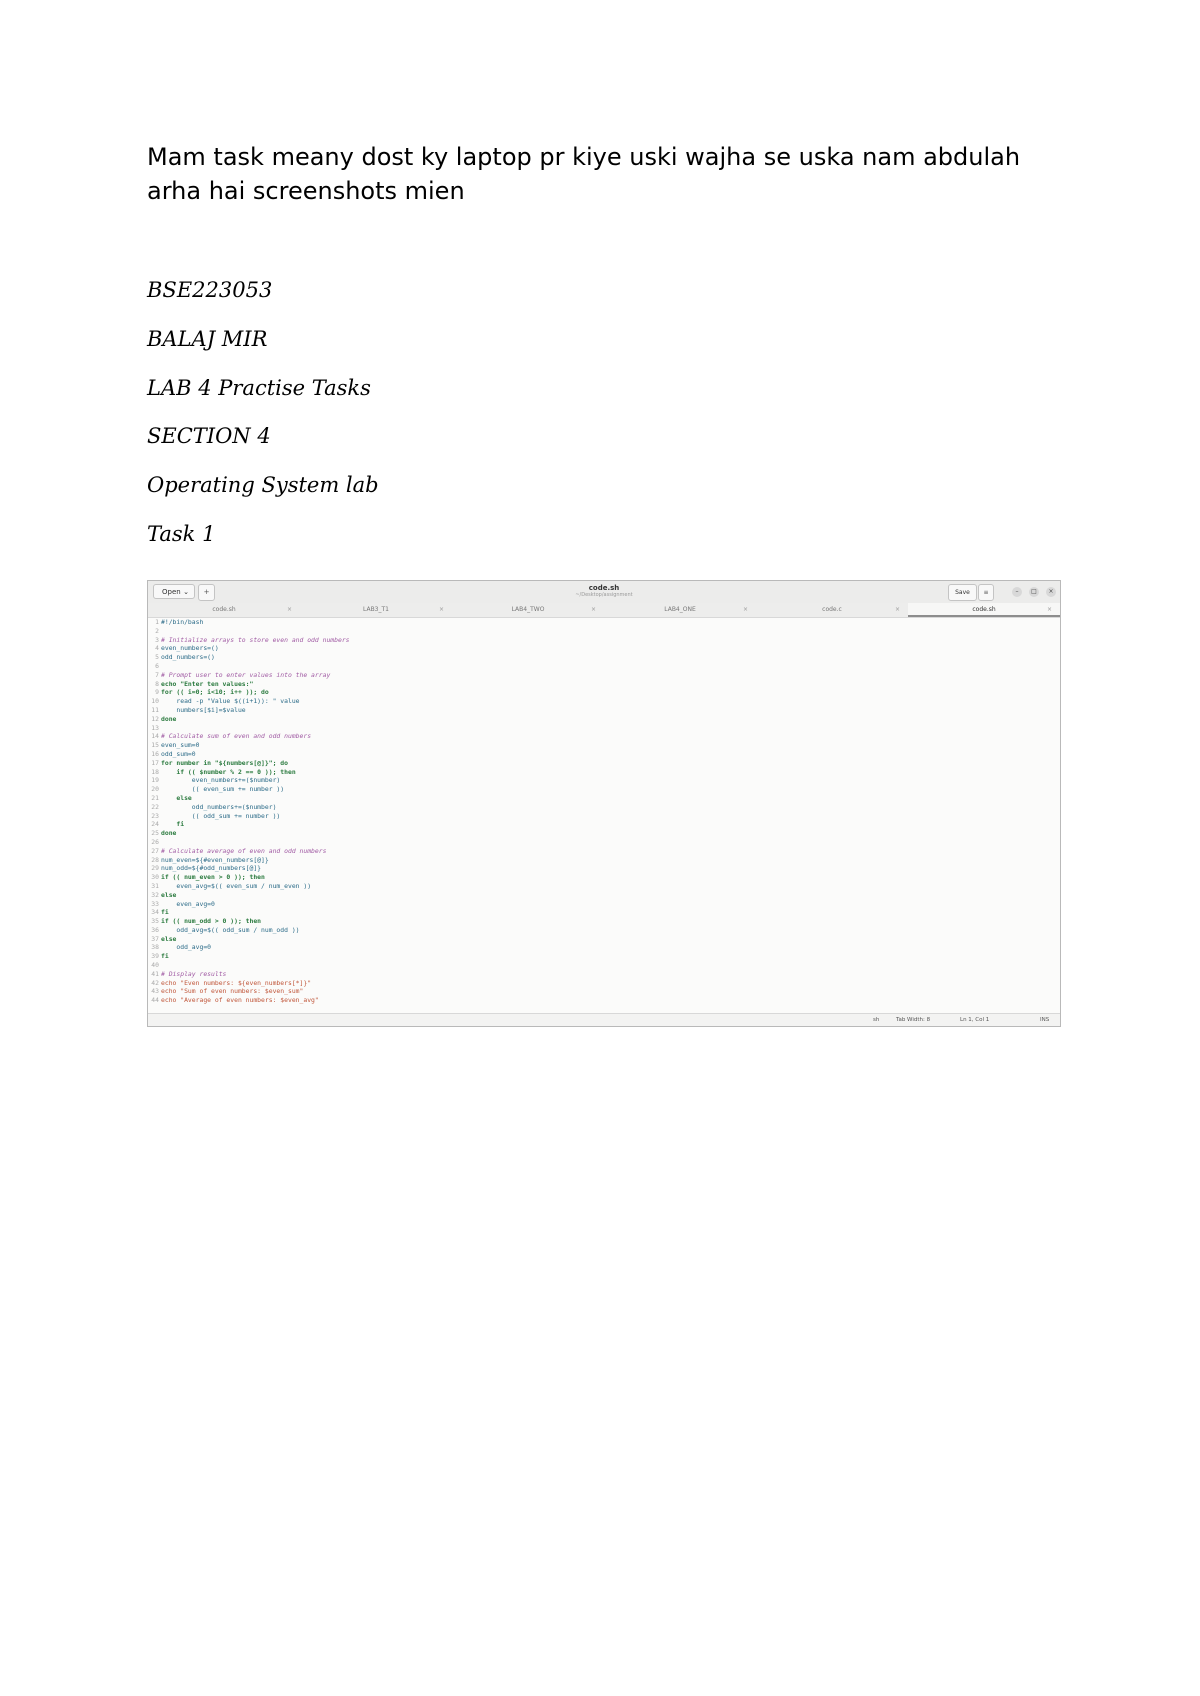  Describe the element at coordinates (223, 789) in the screenshot. I see `code-text: (( even_sum += number ))` at that location.